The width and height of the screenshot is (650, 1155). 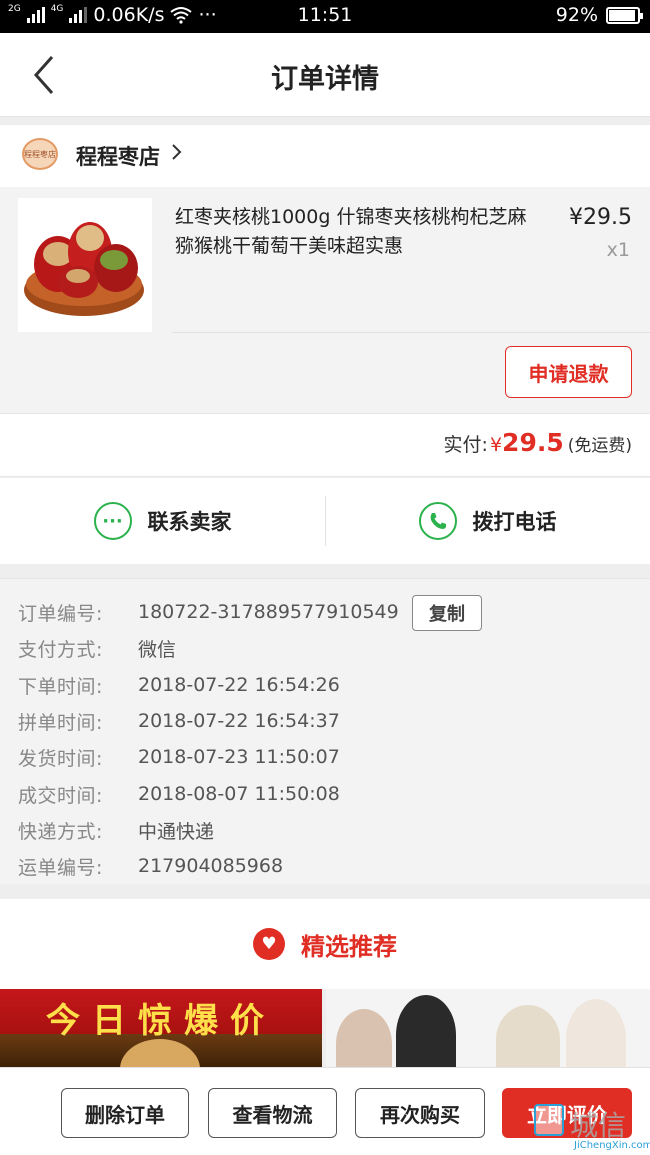 I want to click on shop-logo-text: 程程枣店, so click(x=40, y=154).